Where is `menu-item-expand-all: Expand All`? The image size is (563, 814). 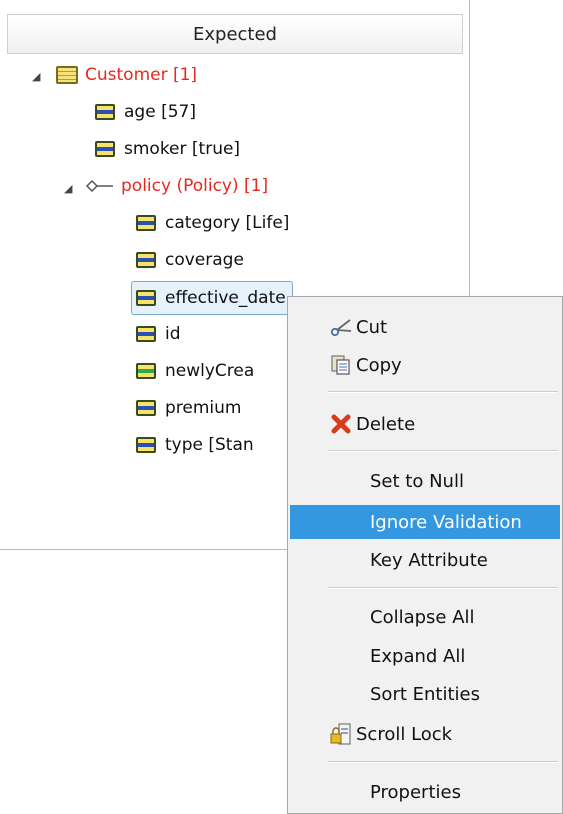
menu-item-expand-all: Expand All is located at coordinates (425, 656).